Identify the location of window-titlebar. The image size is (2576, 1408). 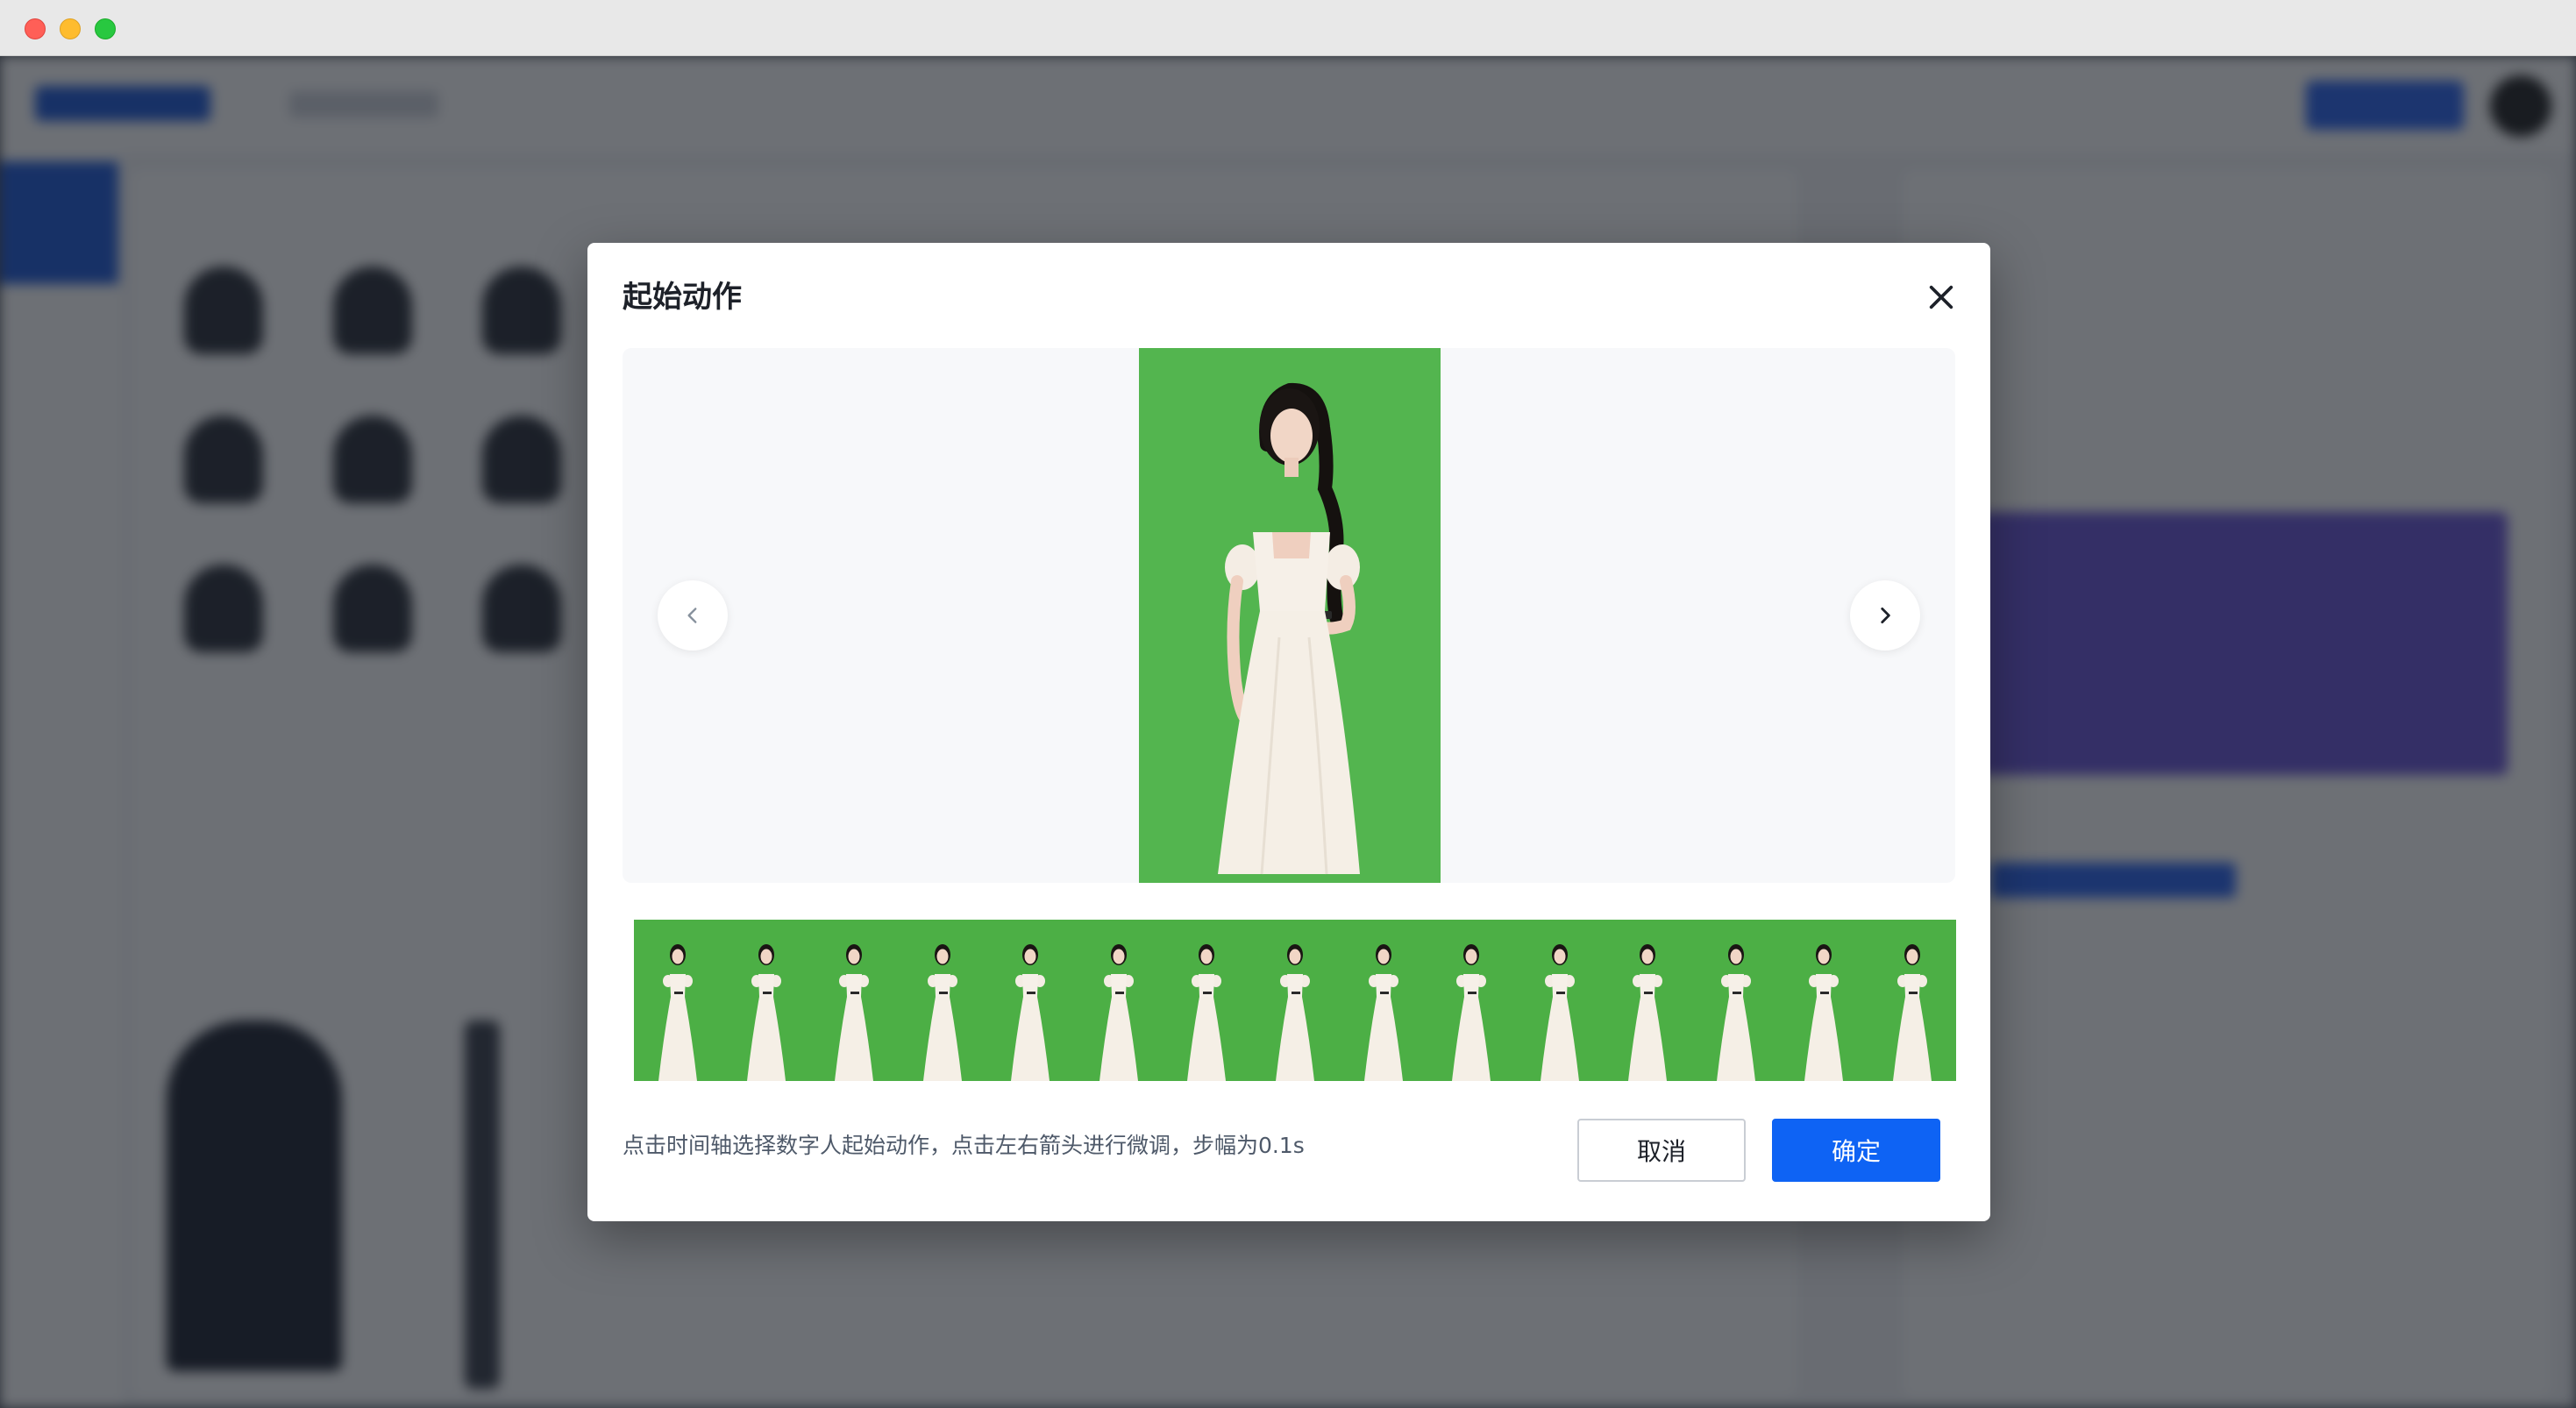
(1288, 28).